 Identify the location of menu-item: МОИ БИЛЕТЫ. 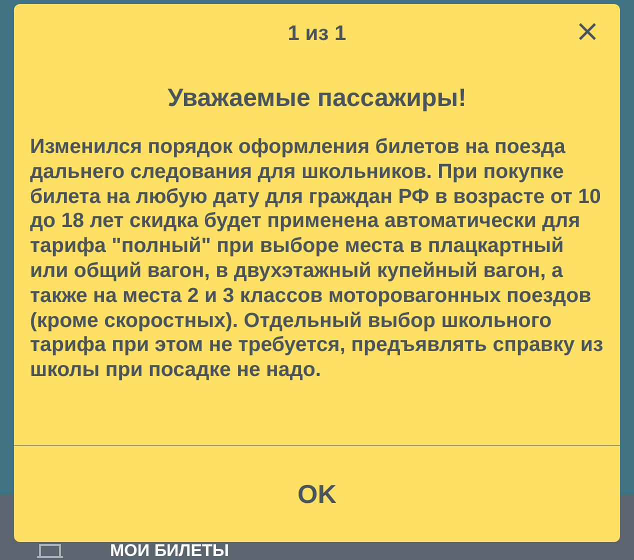
(170, 551).